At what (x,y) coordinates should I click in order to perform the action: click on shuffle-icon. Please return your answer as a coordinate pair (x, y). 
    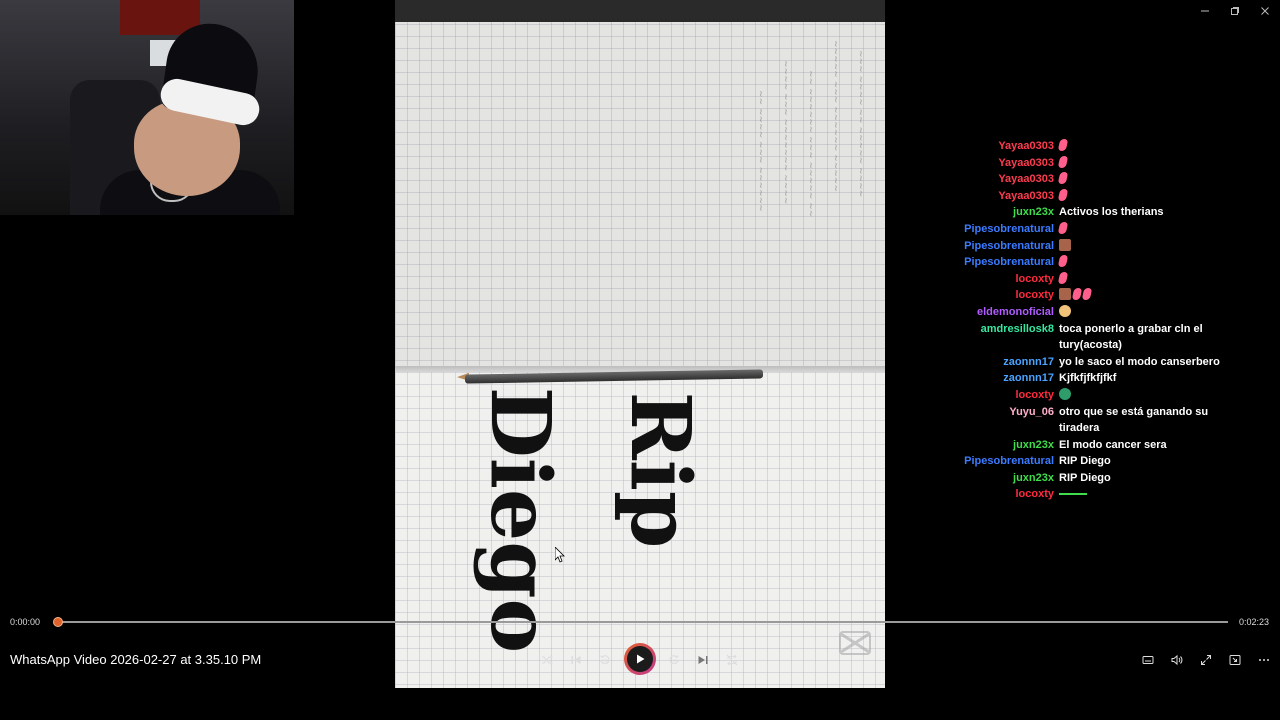
    Looking at the image, I should click on (547, 660).